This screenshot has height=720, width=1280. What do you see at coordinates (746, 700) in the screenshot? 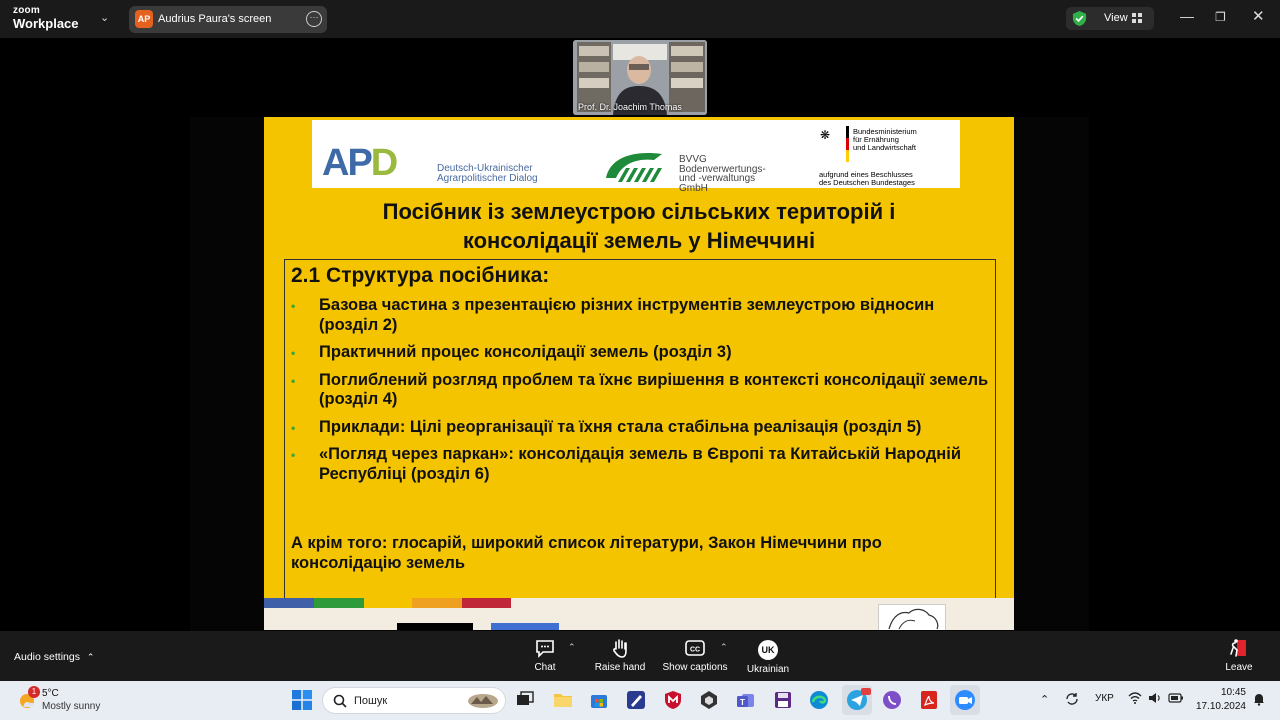
I see `teams-icon: T` at bounding box center [746, 700].